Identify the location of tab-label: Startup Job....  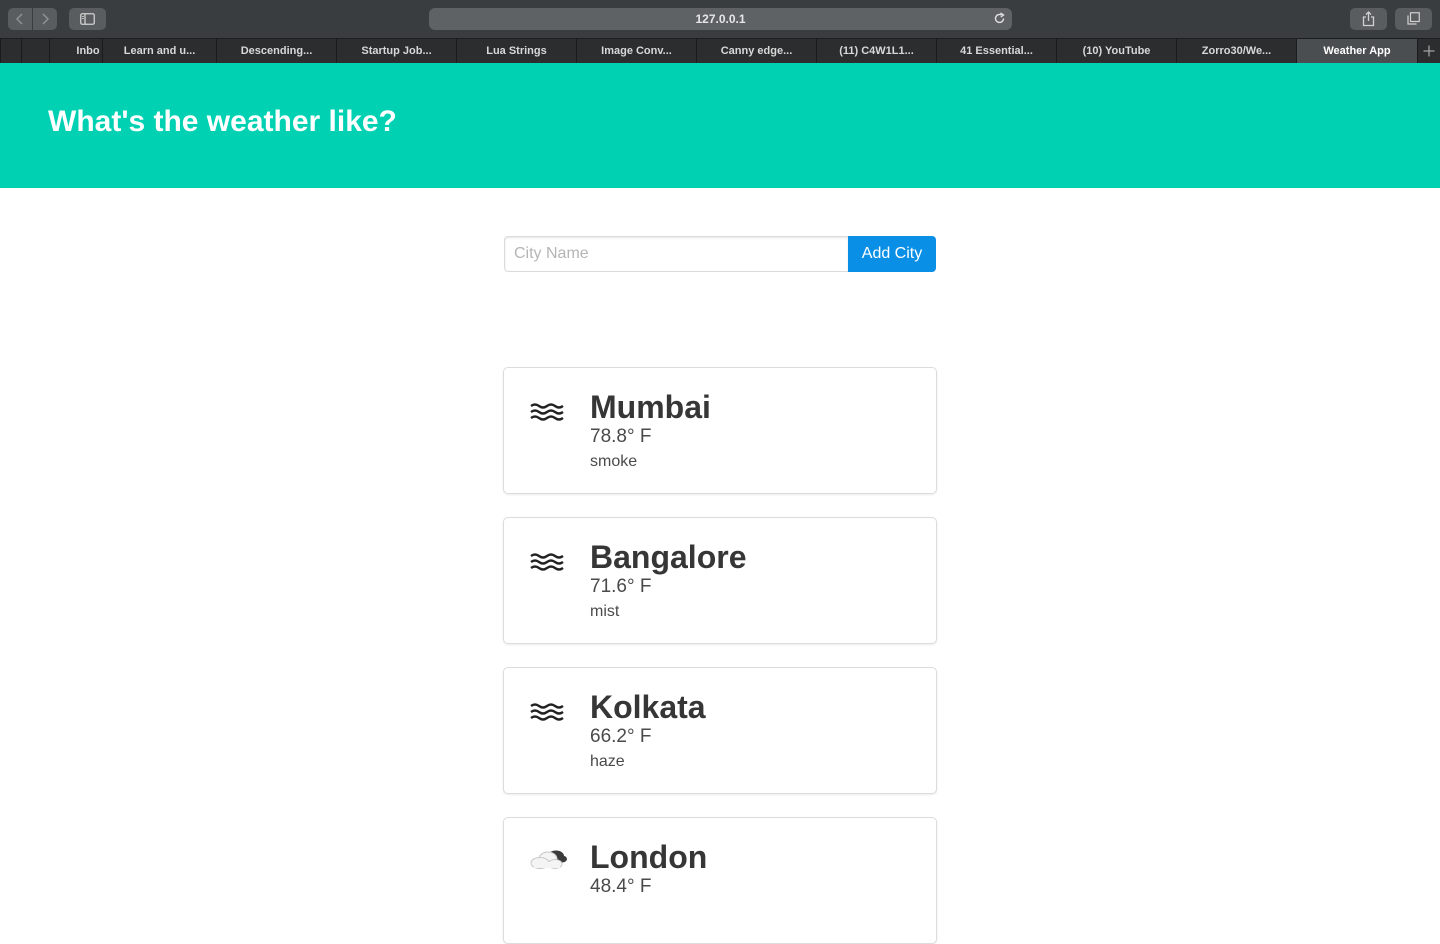
(396, 51).